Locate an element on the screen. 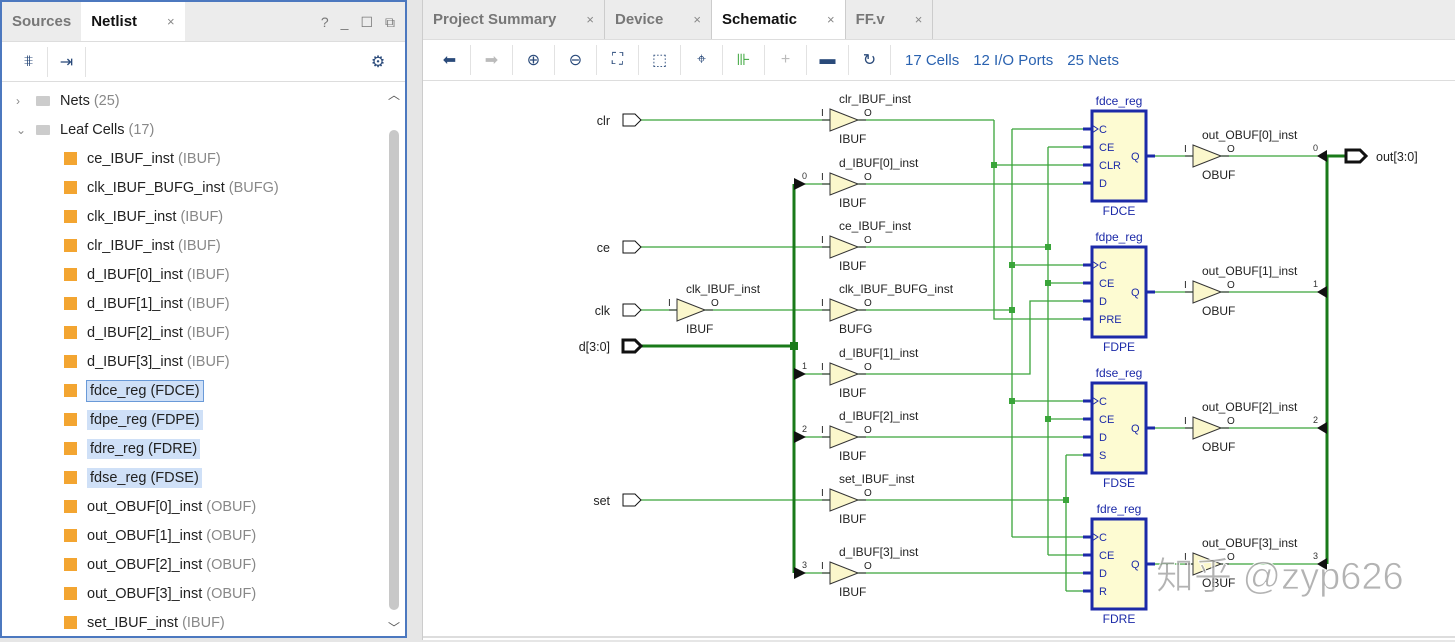 Image resolution: width=1455 pixels, height=642 pixels. tree-item-cell: clk_IBUF_BUFG_inst (BUFG) is located at coordinates (193, 187).